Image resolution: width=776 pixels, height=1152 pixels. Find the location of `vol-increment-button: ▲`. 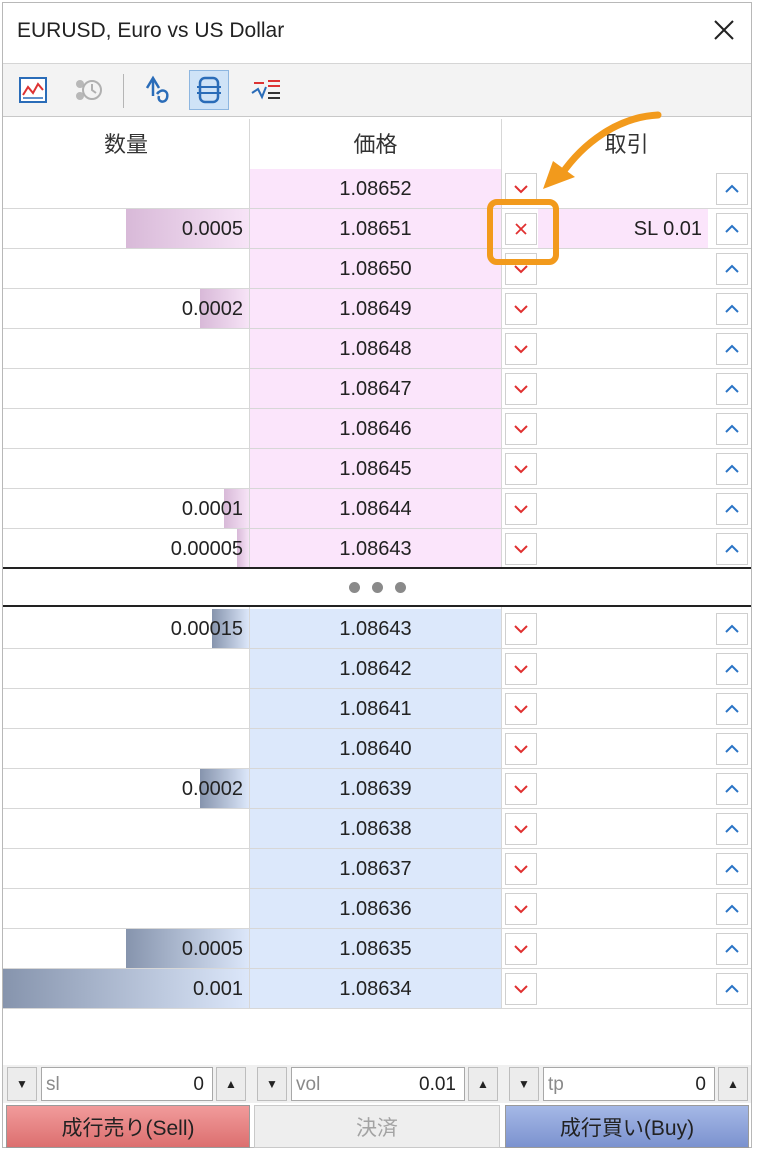

vol-increment-button: ▲ is located at coordinates (483, 1084).